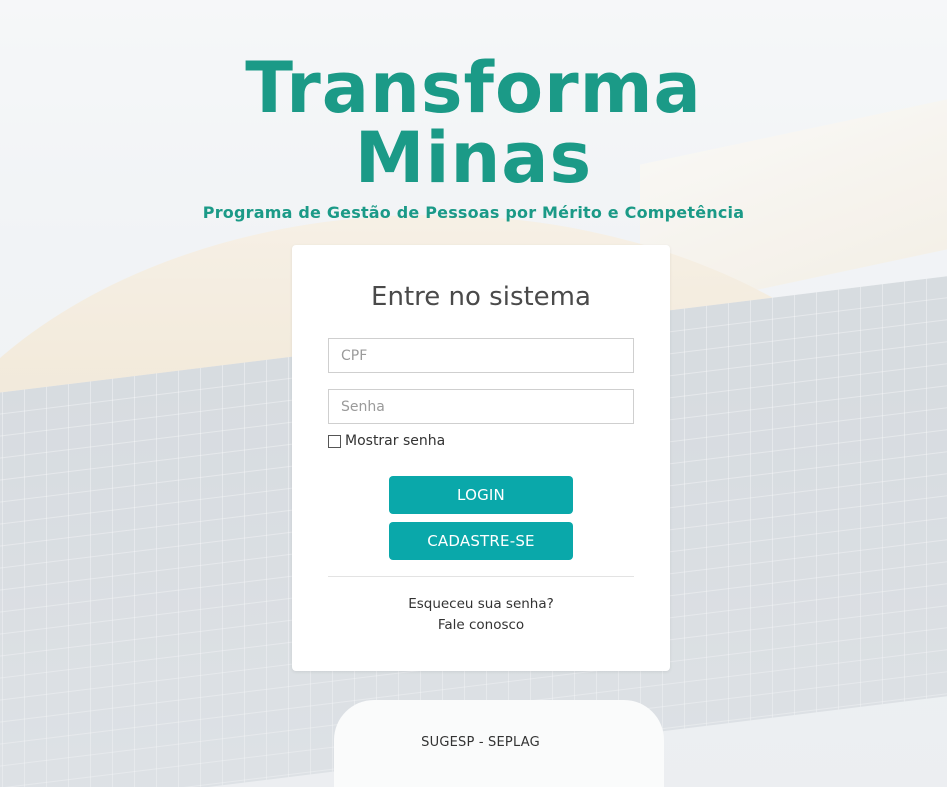 The height and width of the screenshot is (787, 947). I want to click on register-button: CADASTRE-SE, so click(481, 541).